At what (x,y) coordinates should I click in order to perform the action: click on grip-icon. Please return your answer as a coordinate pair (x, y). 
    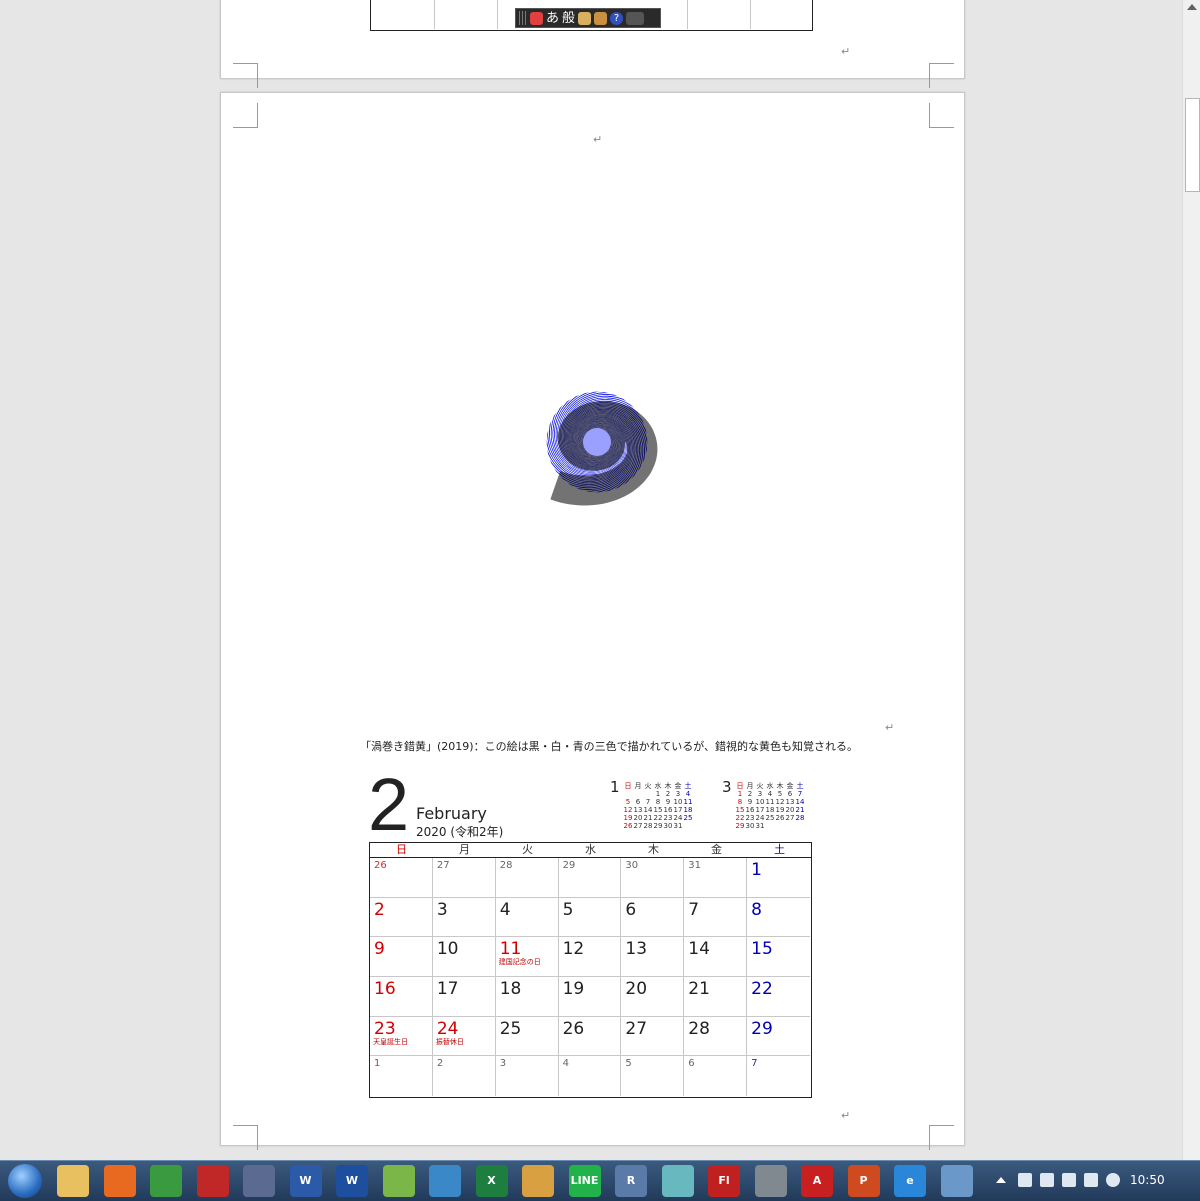
    Looking at the image, I should click on (523, 18).